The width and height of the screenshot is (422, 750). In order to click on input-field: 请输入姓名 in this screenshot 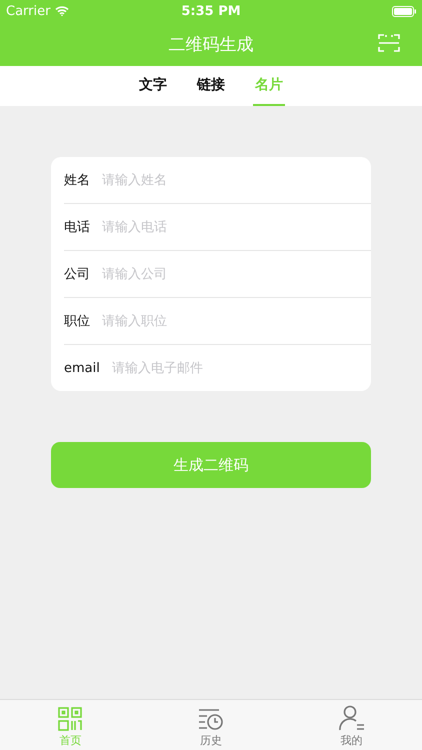, I will do `click(236, 180)`.